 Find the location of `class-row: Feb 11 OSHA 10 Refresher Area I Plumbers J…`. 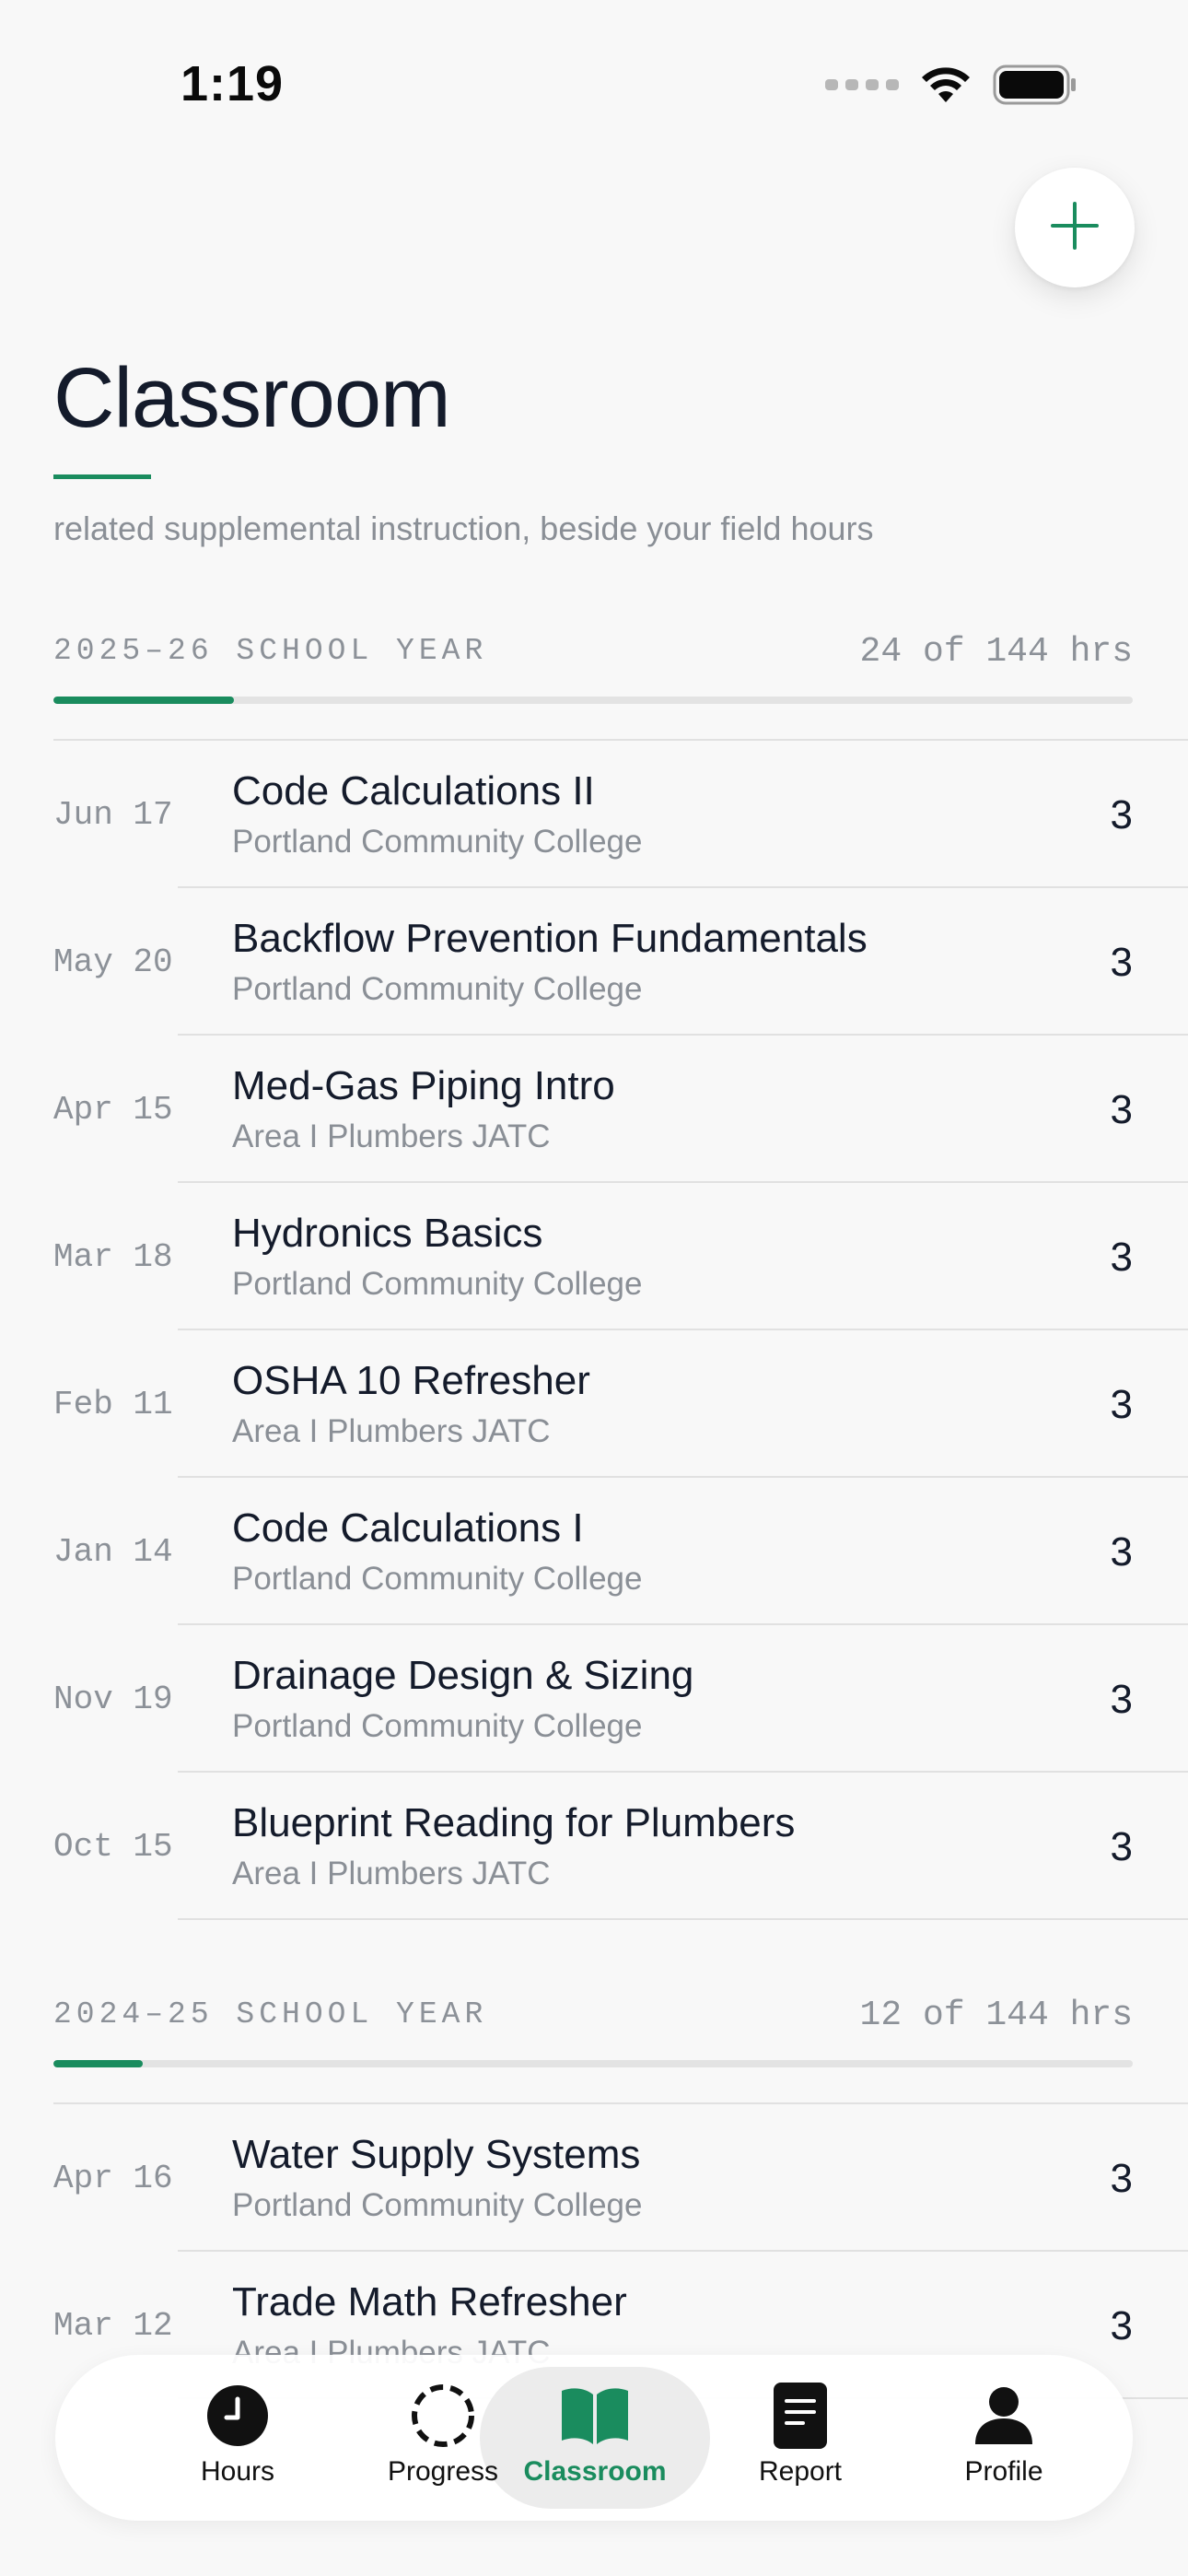

class-row: Feb 11 OSHA 10 Refresher Area I Plumbers J… is located at coordinates (594, 1404).